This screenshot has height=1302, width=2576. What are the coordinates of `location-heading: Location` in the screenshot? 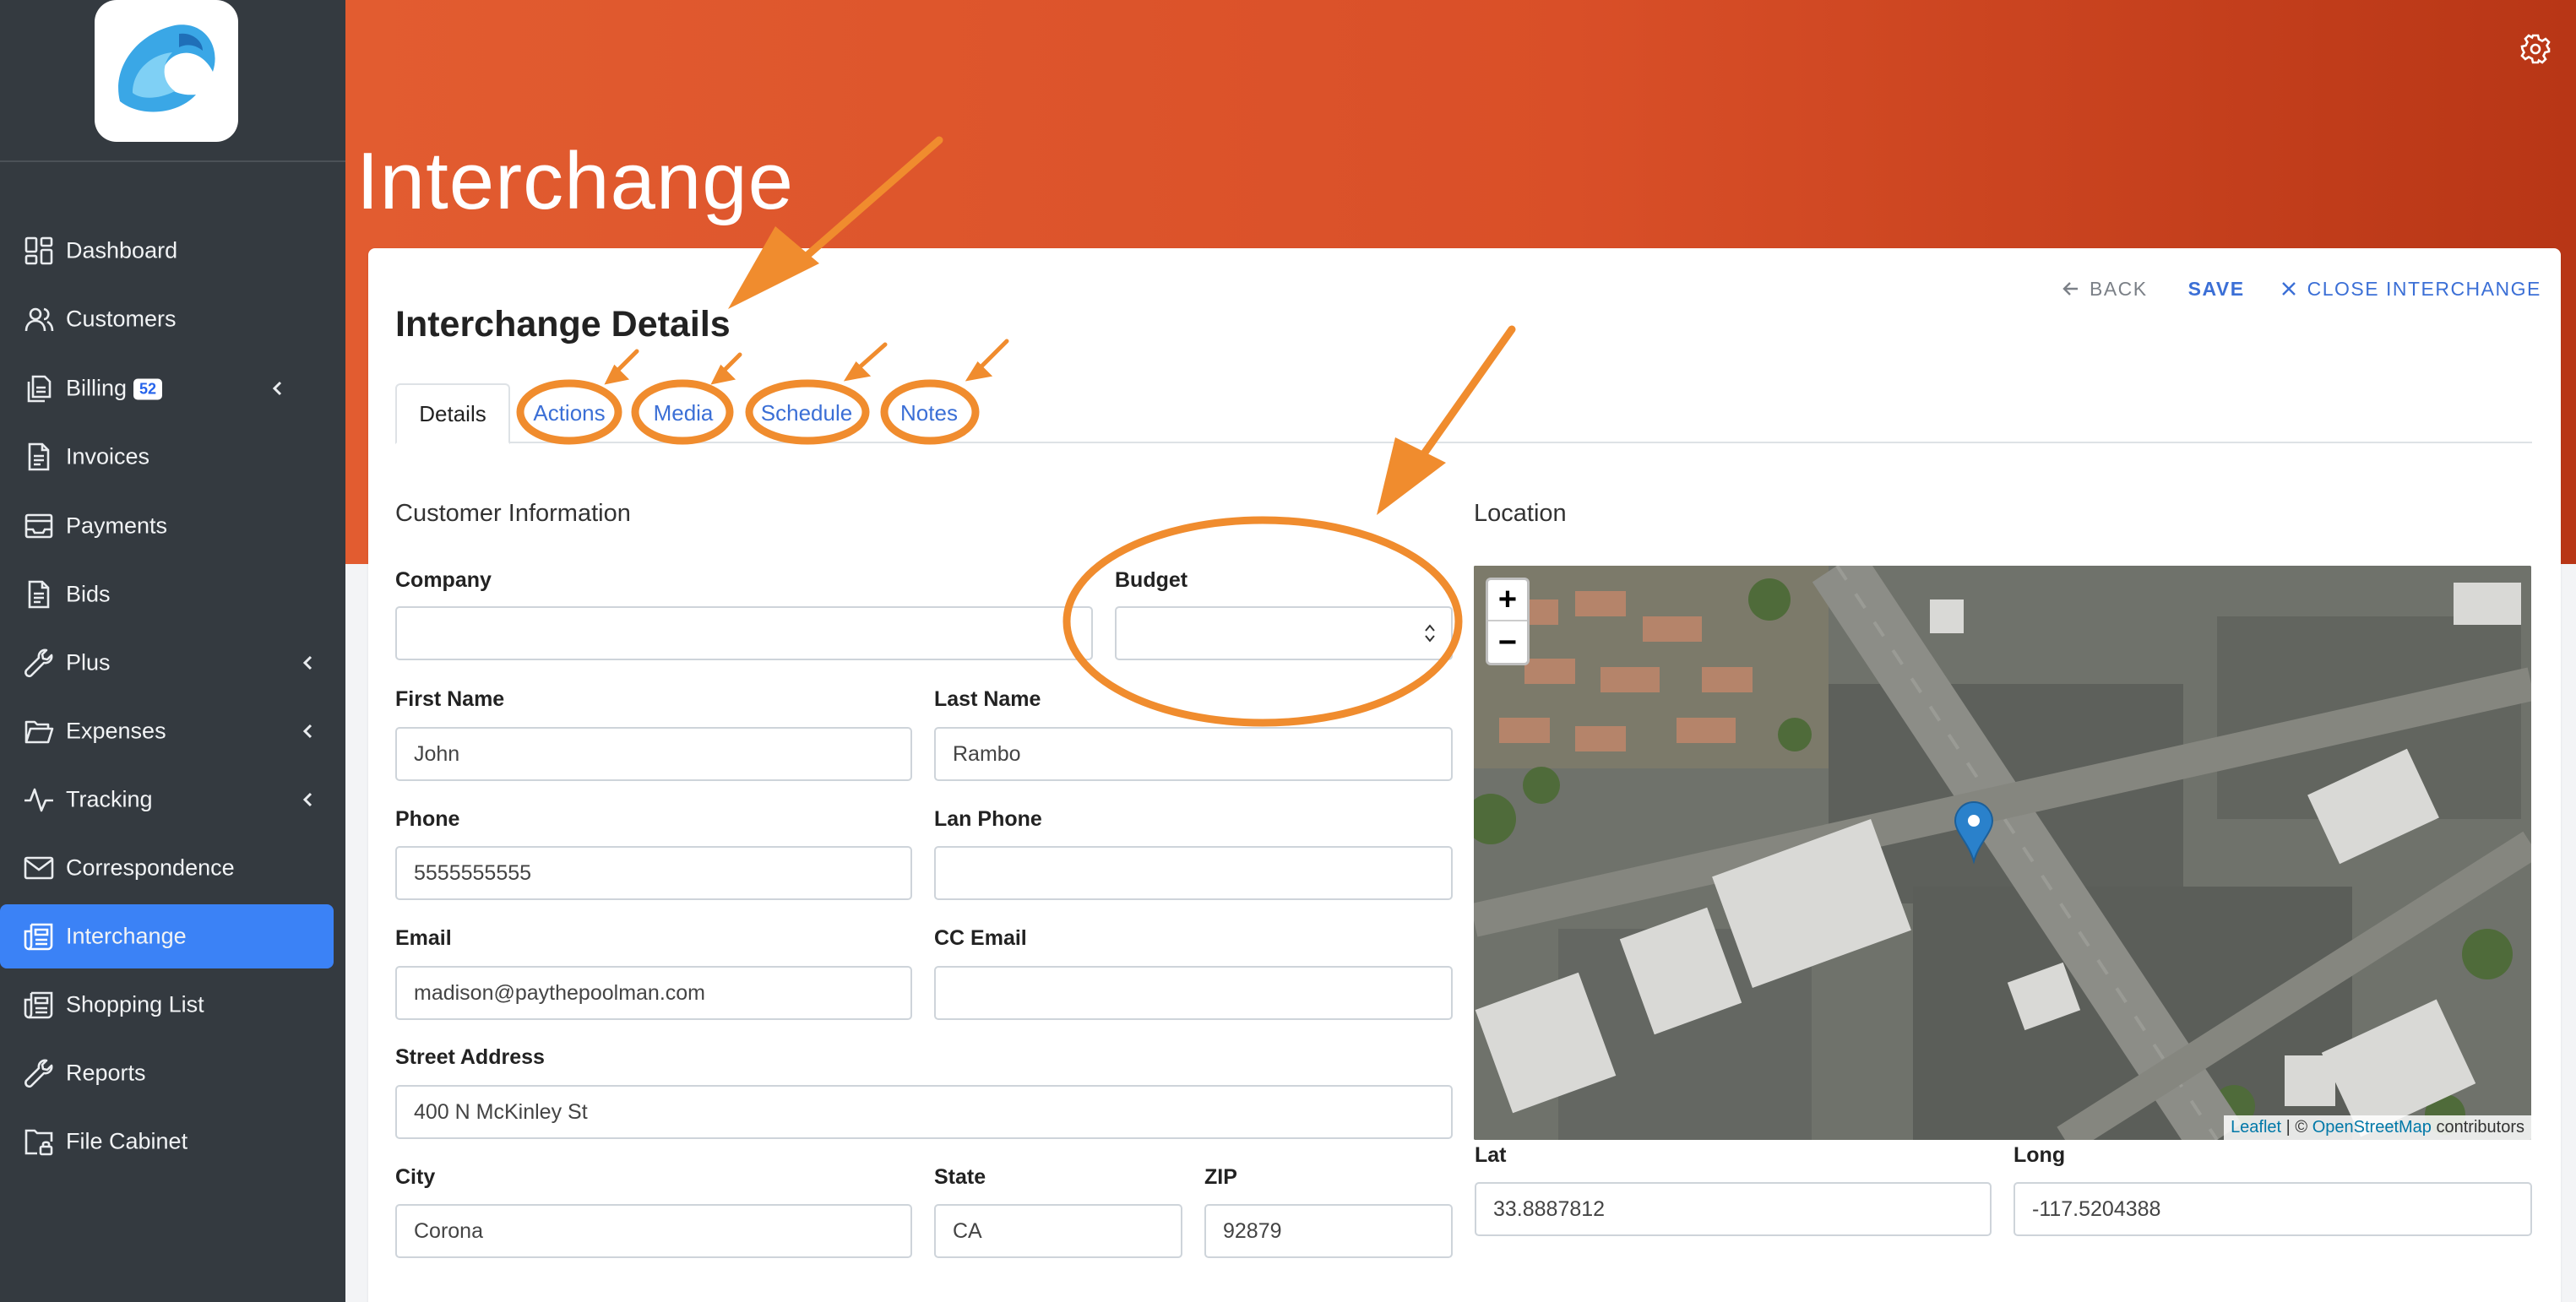 It's located at (1520, 513).